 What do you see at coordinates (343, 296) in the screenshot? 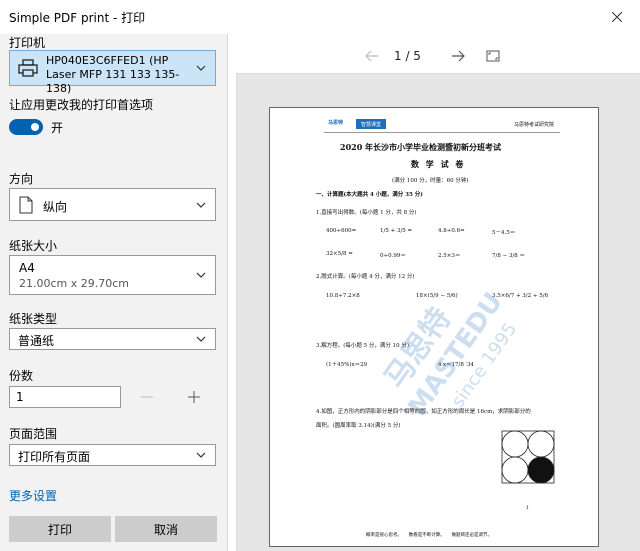
I see `expression: 10.8÷7.2×8` at bounding box center [343, 296].